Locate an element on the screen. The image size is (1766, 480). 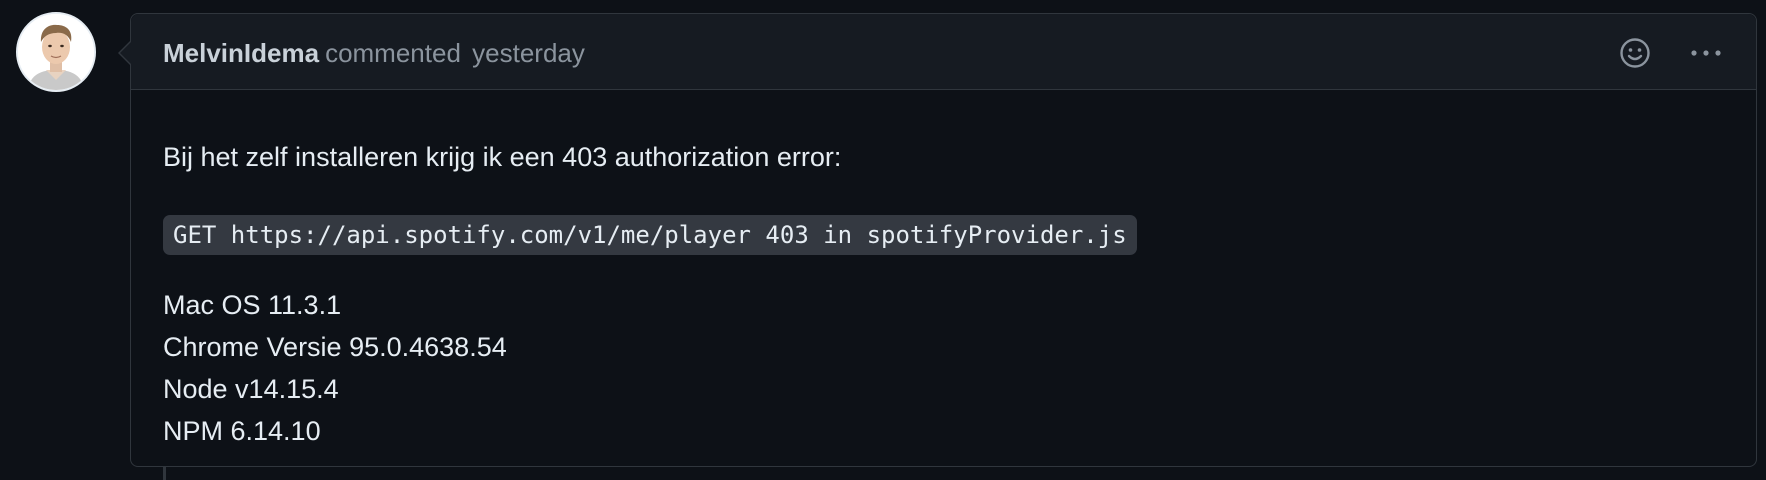
comment-caret-inner is located at coordinates (126, 53).